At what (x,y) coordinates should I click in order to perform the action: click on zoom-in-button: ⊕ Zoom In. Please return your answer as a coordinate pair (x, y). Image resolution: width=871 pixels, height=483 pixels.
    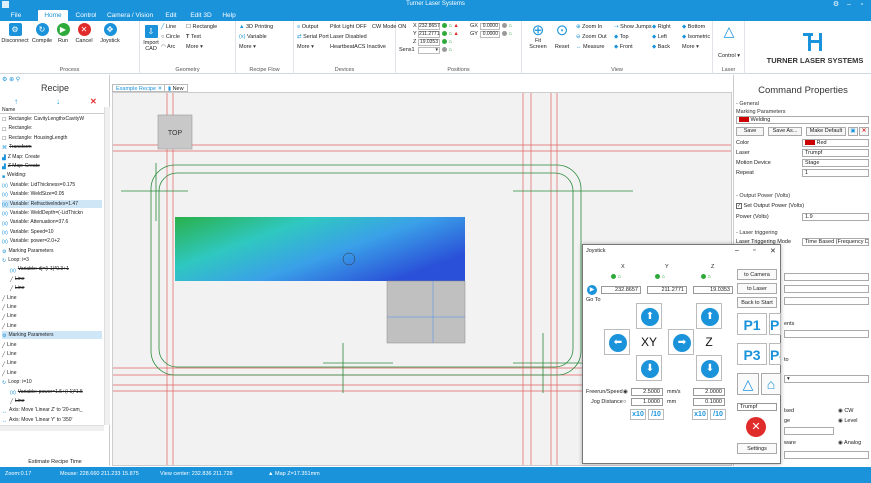
    Looking at the image, I should click on (589, 27).